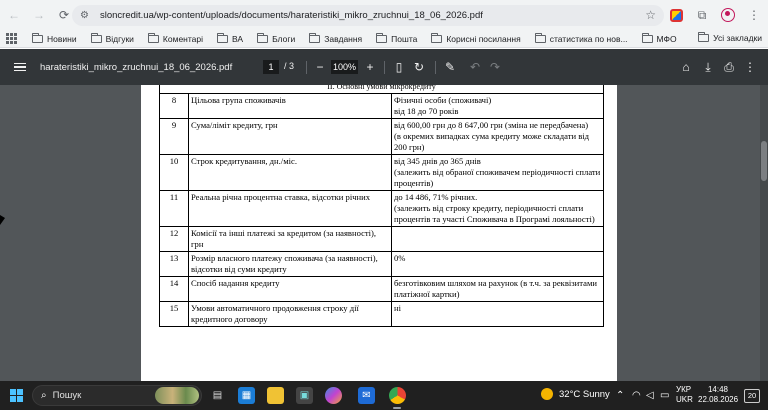 The image size is (768, 410). Describe the element at coordinates (246, 395) in the screenshot. I see `store-icon: ▦` at that location.